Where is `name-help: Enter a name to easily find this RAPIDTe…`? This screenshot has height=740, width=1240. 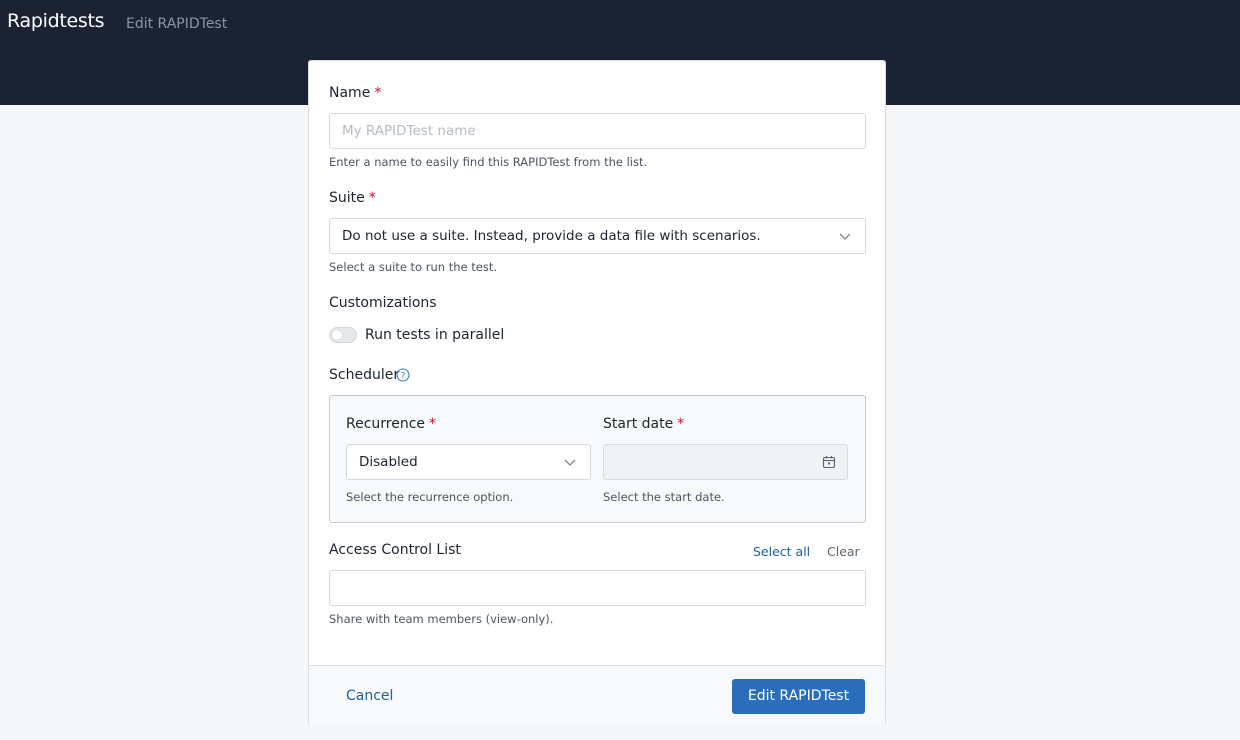
name-help: Enter a name to easily find this RAPIDTe… is located at coordinates (488, 162).